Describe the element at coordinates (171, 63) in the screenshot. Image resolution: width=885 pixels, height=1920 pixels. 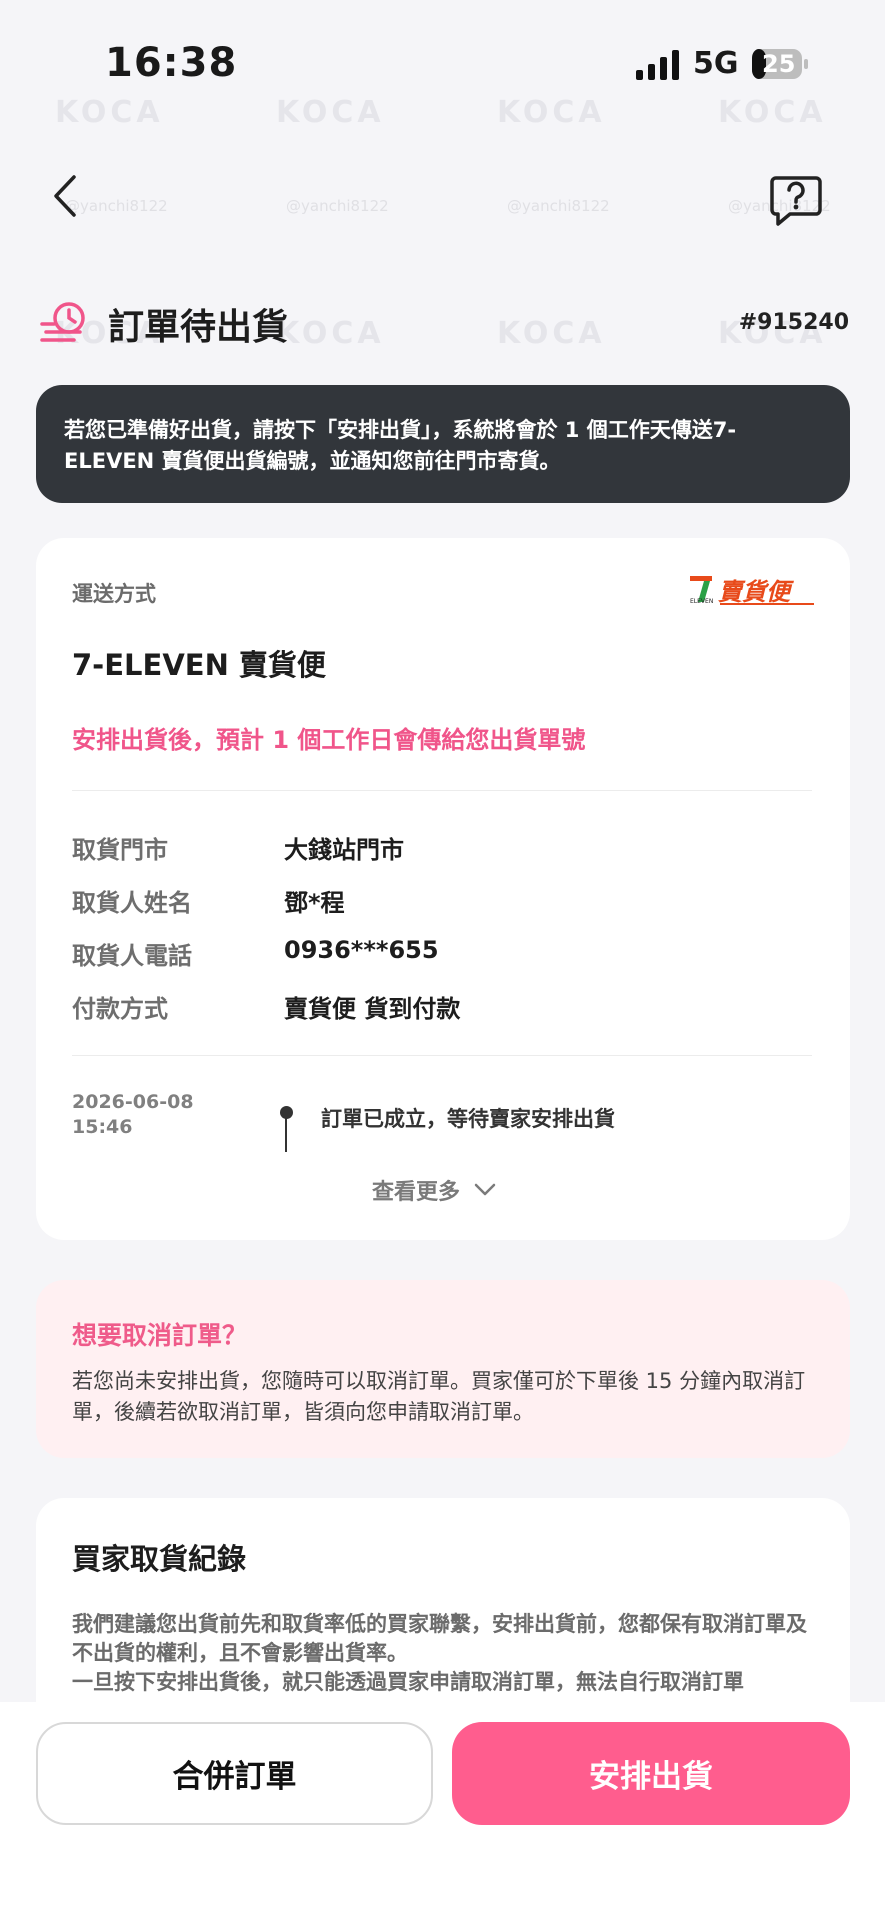
I see `status-time: 16:38` at that location.